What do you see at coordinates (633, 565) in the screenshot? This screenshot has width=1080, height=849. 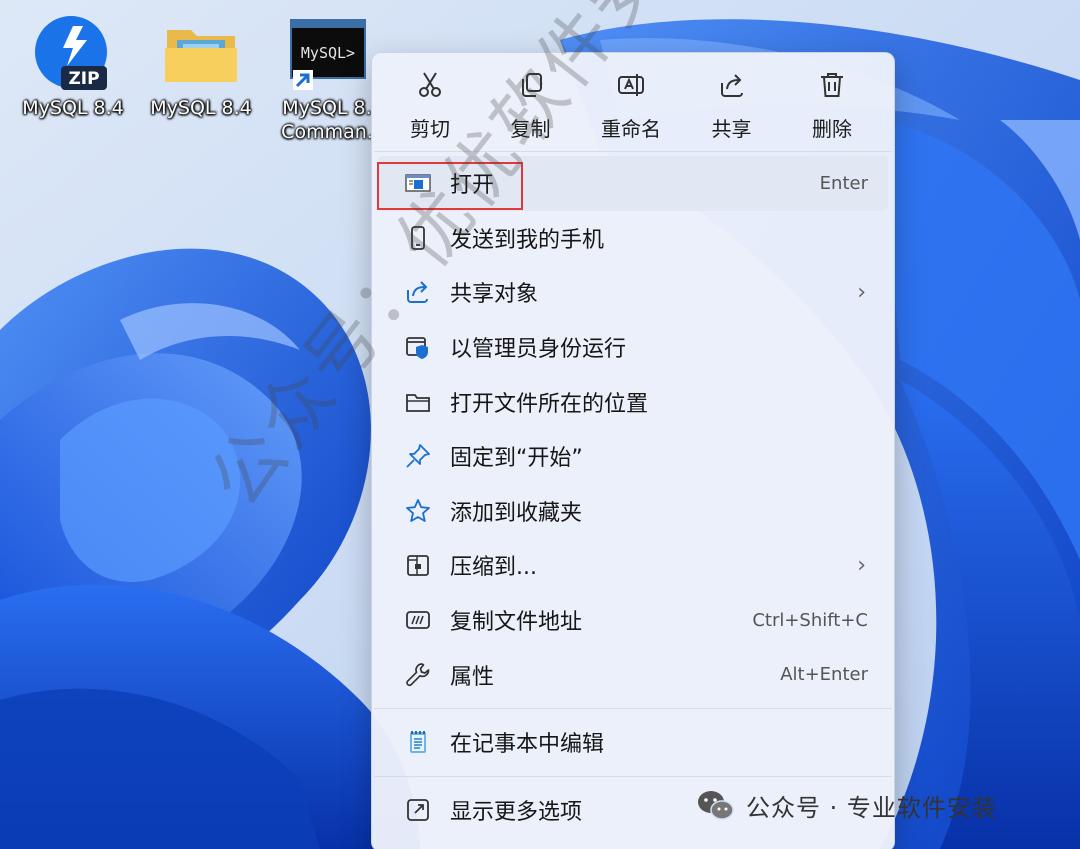 I see `menu-item-compress-to: 压缩到... ›` at bounding box center [633, 565].